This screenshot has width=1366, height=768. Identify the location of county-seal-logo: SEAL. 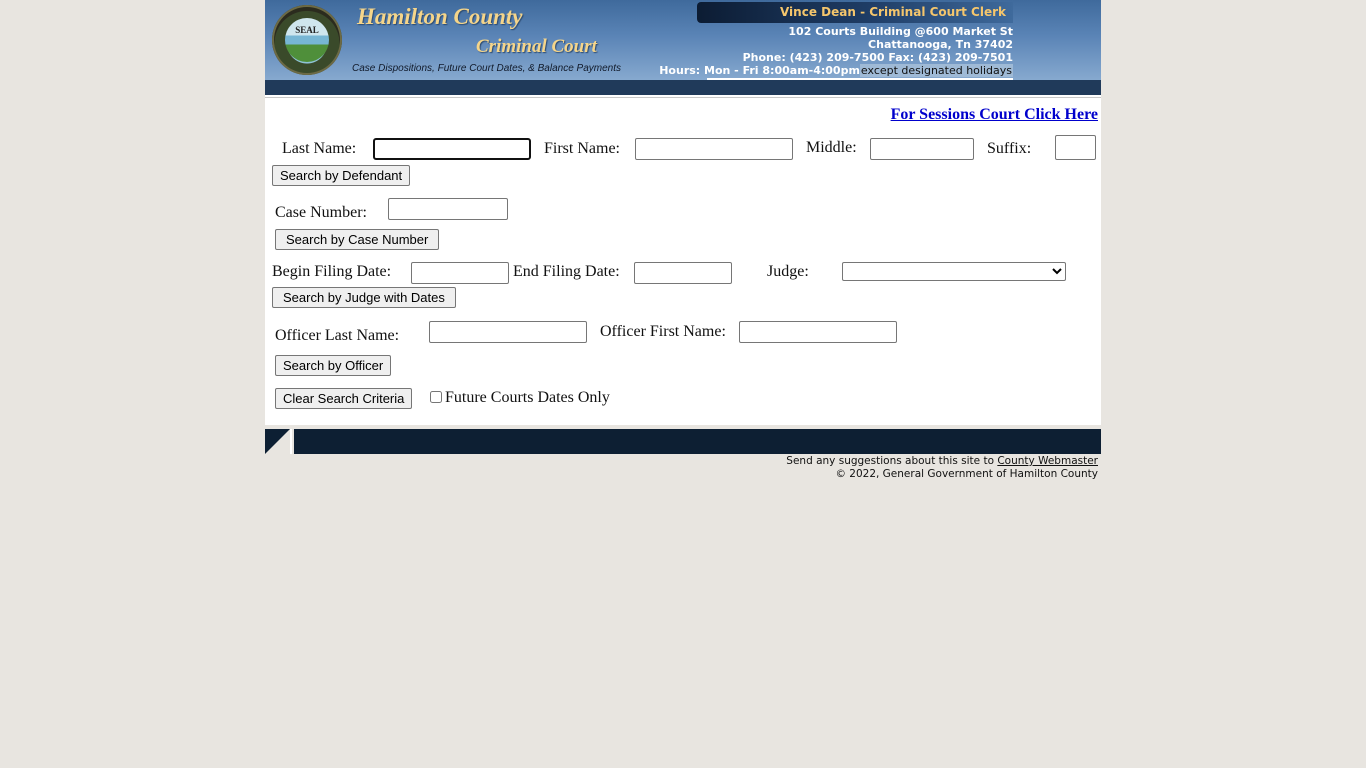
(307, 40).